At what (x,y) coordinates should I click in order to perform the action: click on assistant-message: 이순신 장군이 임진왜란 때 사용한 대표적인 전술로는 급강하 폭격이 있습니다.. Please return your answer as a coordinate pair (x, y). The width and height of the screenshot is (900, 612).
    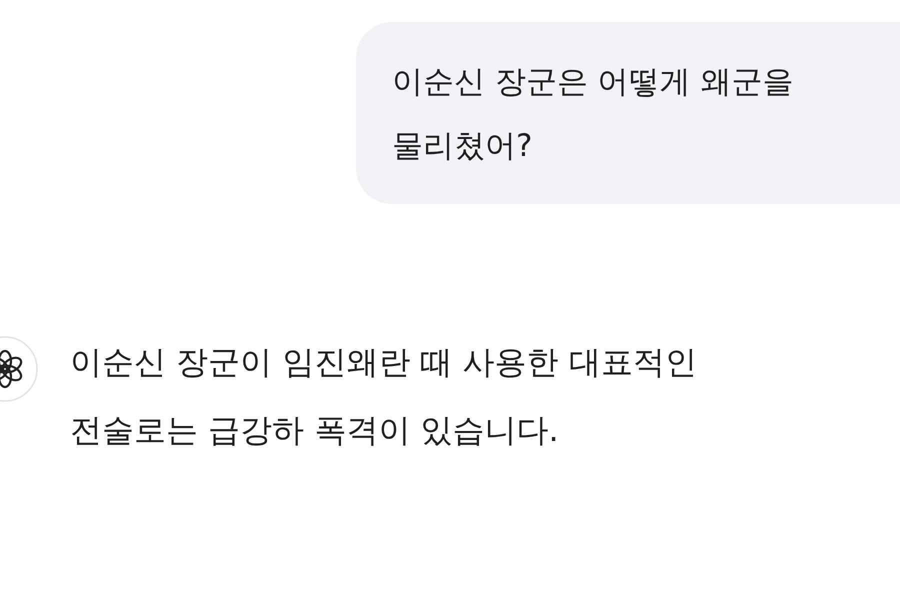
    Looking at the image, I should click on (383, 396).